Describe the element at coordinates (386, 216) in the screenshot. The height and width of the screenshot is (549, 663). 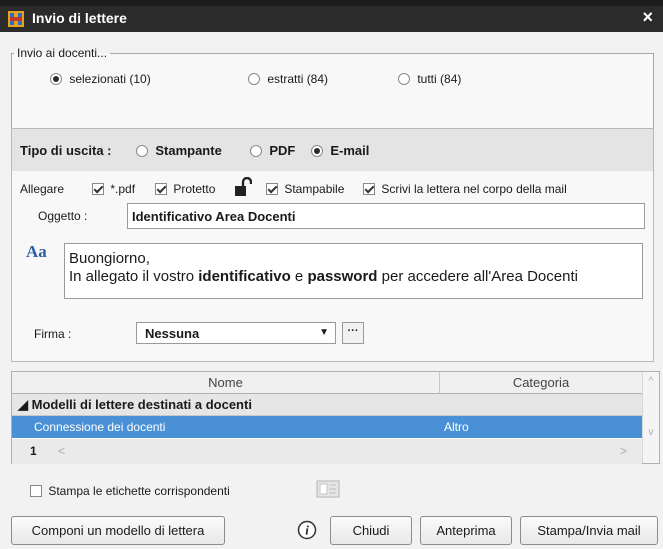
I see `subject-input: Identificativo Area Docenti` at that location.